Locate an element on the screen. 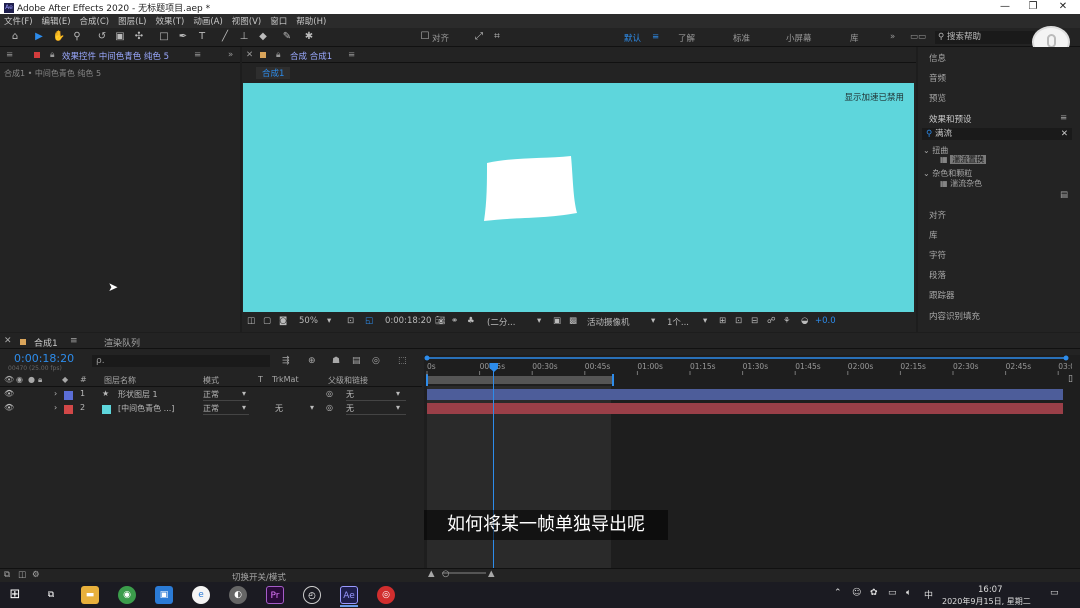  close-button: ✕ is located at coordinates (1063, 7).